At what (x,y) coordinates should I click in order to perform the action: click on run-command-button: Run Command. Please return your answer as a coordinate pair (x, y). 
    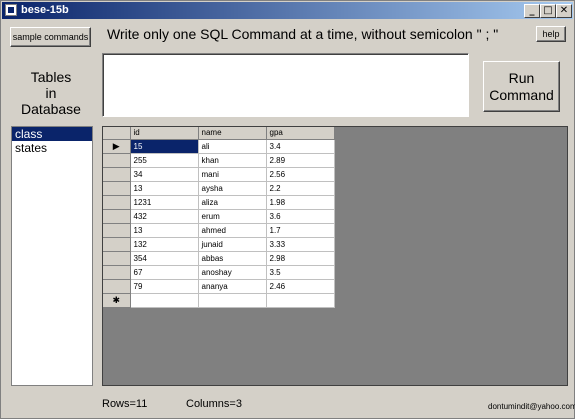
    Looking at the image, I should click on (521, 86).